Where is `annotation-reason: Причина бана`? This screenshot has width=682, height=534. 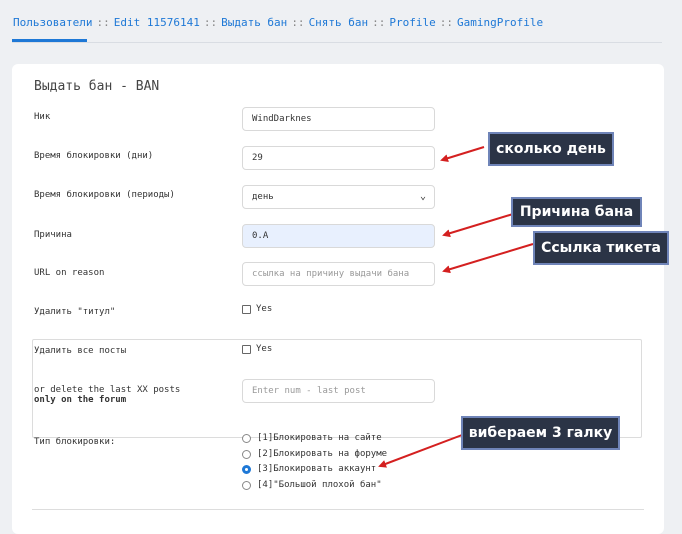 annotation-reason: Причина бана is located at coordinates (576, 212).